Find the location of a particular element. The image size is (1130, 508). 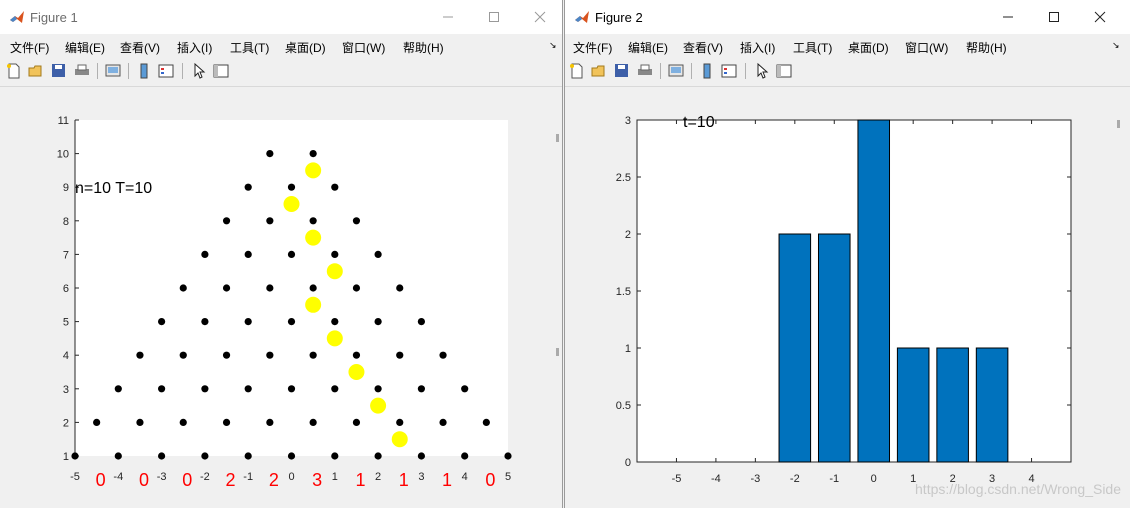

y-tick-label: 0.5 is located at coordinates (623, 406).